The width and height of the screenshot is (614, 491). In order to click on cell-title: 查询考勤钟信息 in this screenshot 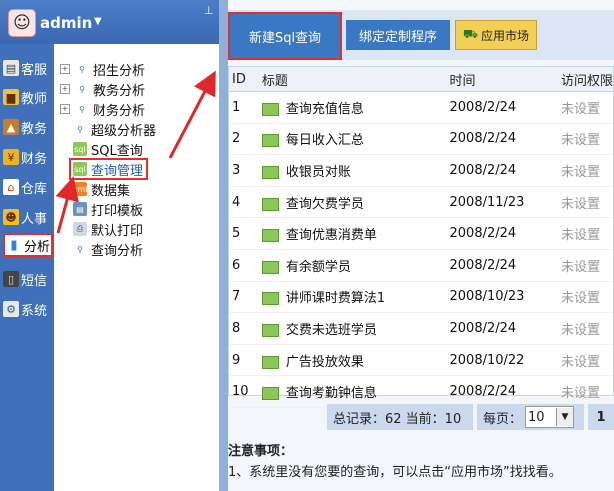, I will do `click(355, 391)`.